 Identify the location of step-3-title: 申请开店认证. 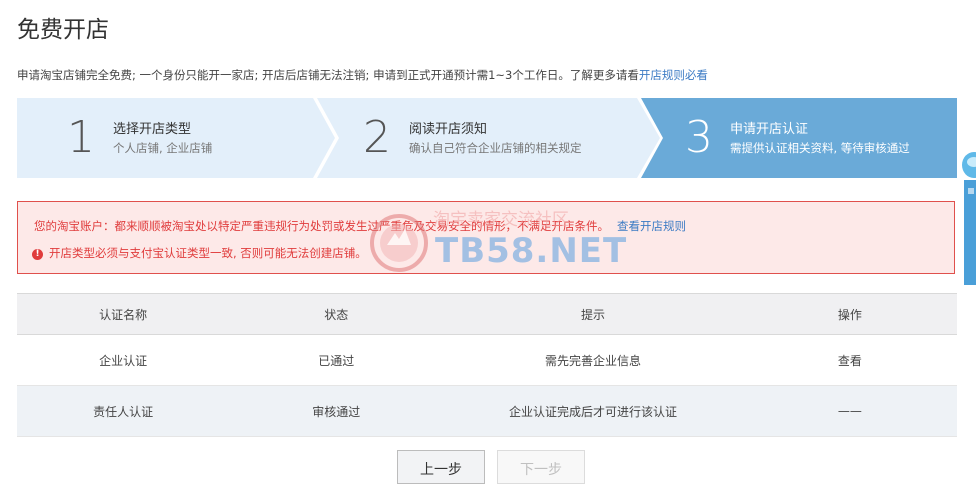
(769, 129).